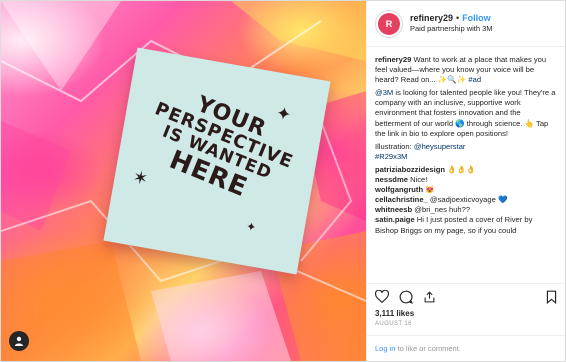 The width and height of the screenshot is (566, 362). Describe the element at coordinates (476, 18) in the screenshot. I see `follow-button: Follow` at that location.